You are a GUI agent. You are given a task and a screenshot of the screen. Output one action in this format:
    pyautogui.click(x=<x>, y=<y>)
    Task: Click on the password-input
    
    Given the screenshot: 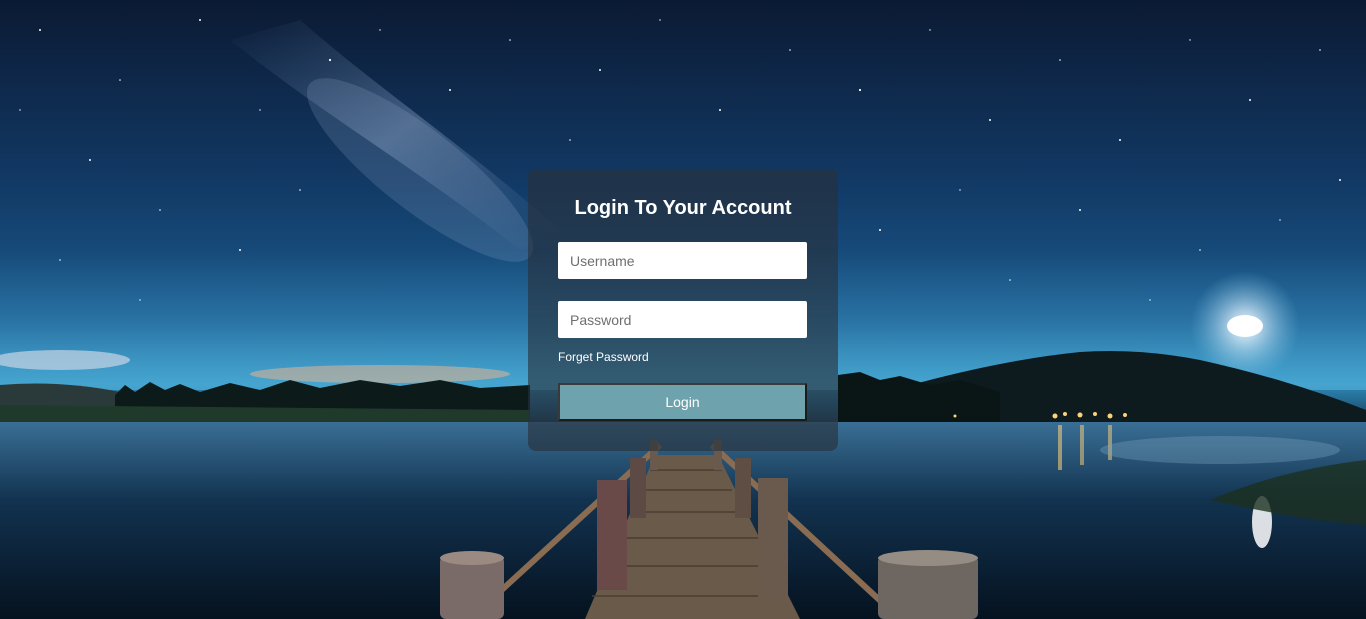 What is the action you would take?
    pyautogui.click(x=682, y=319)
    